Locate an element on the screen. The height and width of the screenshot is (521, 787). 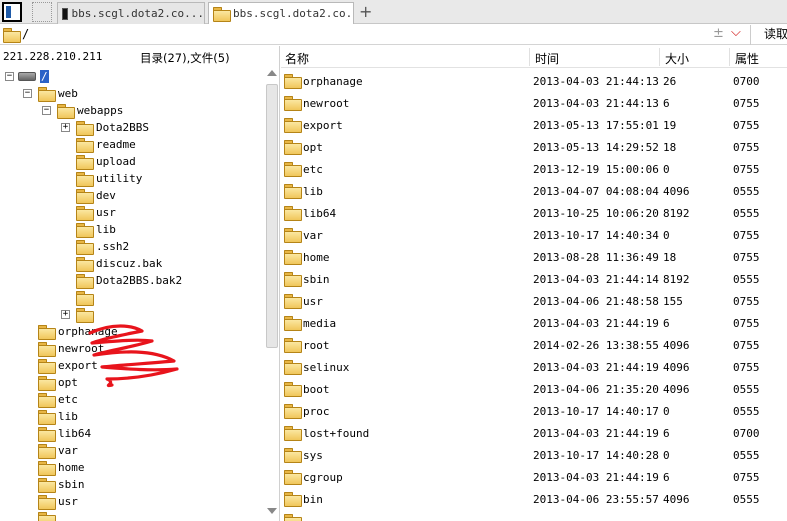
file-row: home 2013-08-28 11:36:49 18 0755 is located at coordinates (534, 257).